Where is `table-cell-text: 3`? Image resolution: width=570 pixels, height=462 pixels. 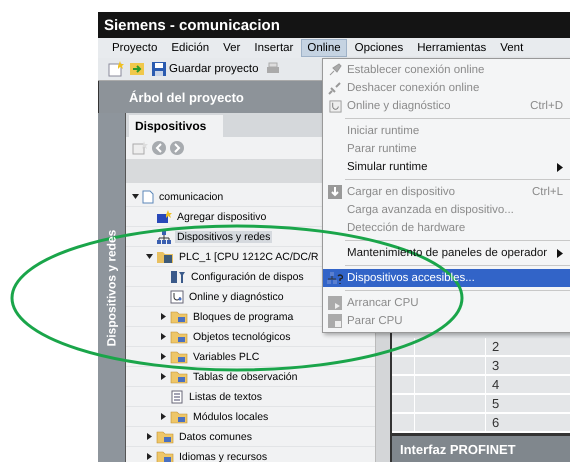
table-cell-text: 3 is located at coordinates (495, 365).